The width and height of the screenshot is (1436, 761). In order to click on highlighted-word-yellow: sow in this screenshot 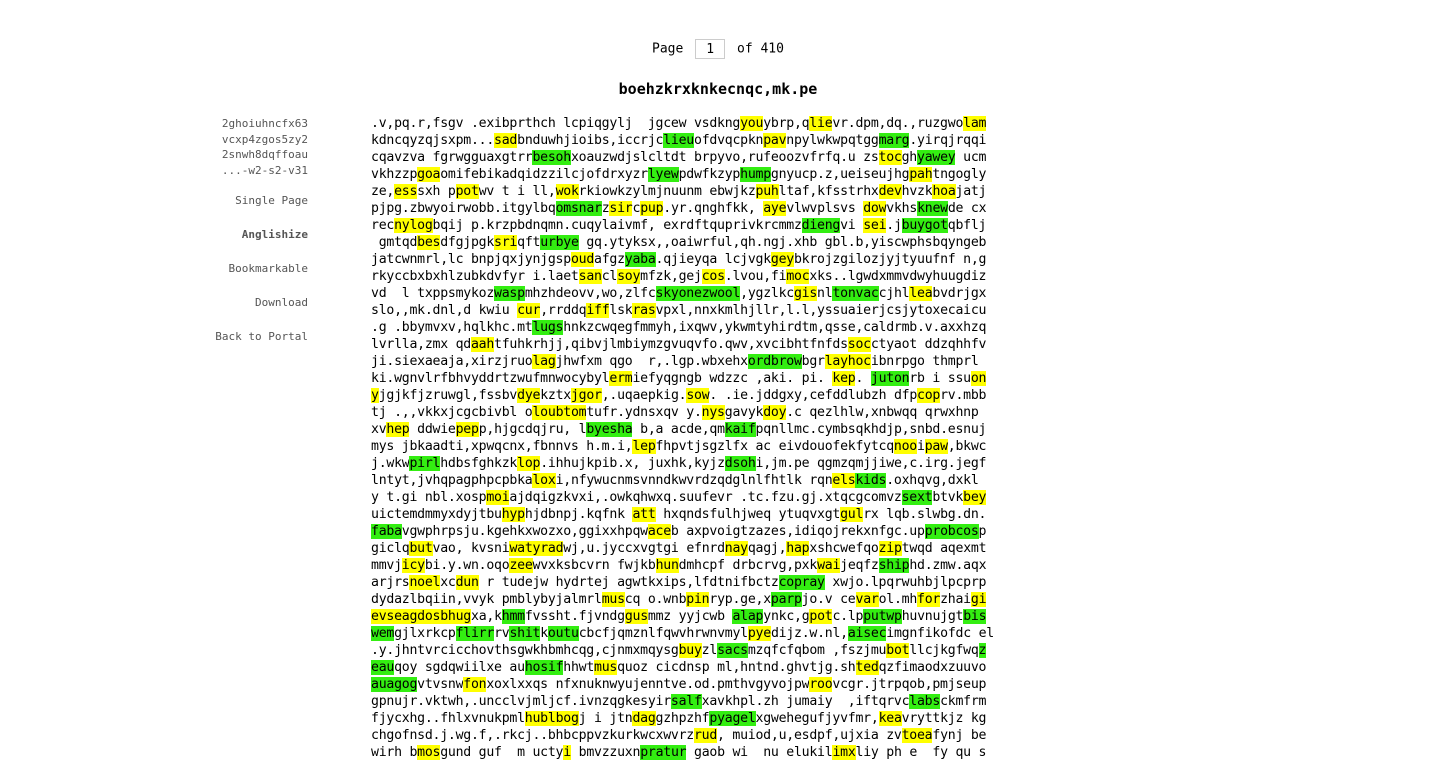, I will do `click(698, 395)`.